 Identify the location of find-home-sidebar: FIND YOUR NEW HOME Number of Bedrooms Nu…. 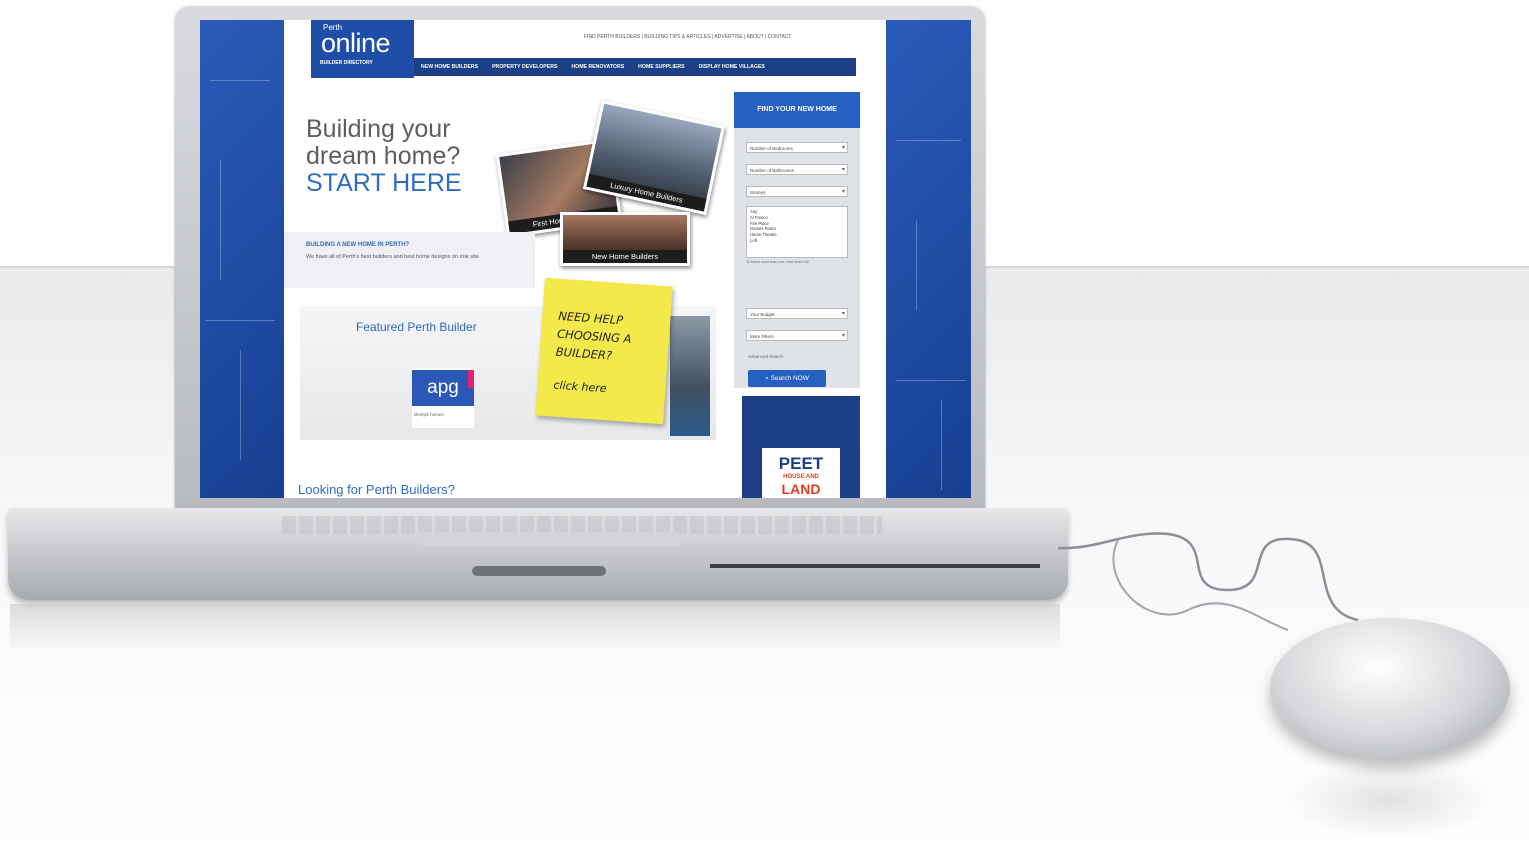
(797, 240).